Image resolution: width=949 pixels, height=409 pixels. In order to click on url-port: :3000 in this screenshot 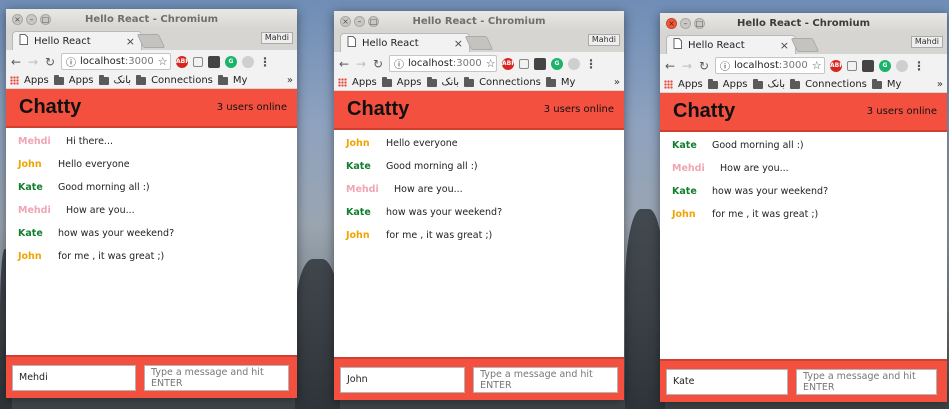, I will do `click(139, 61)`.